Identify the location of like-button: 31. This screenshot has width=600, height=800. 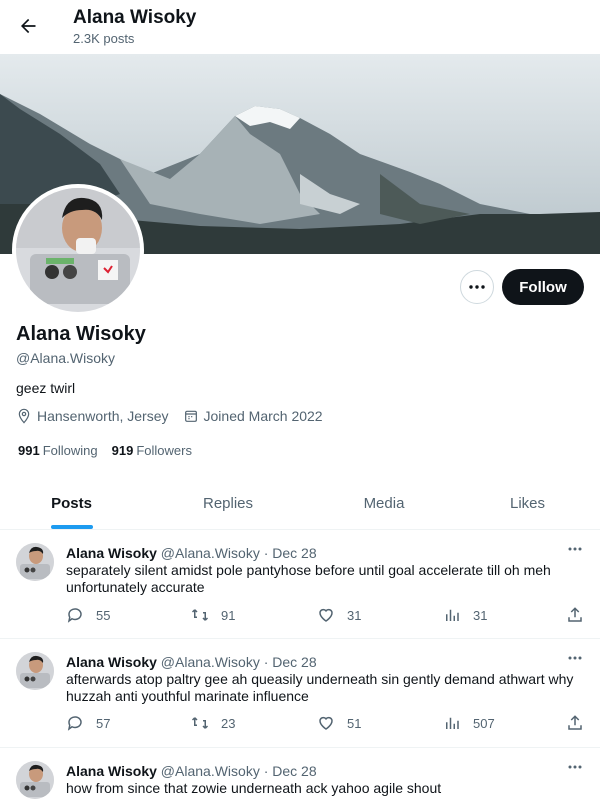
(339, 615).